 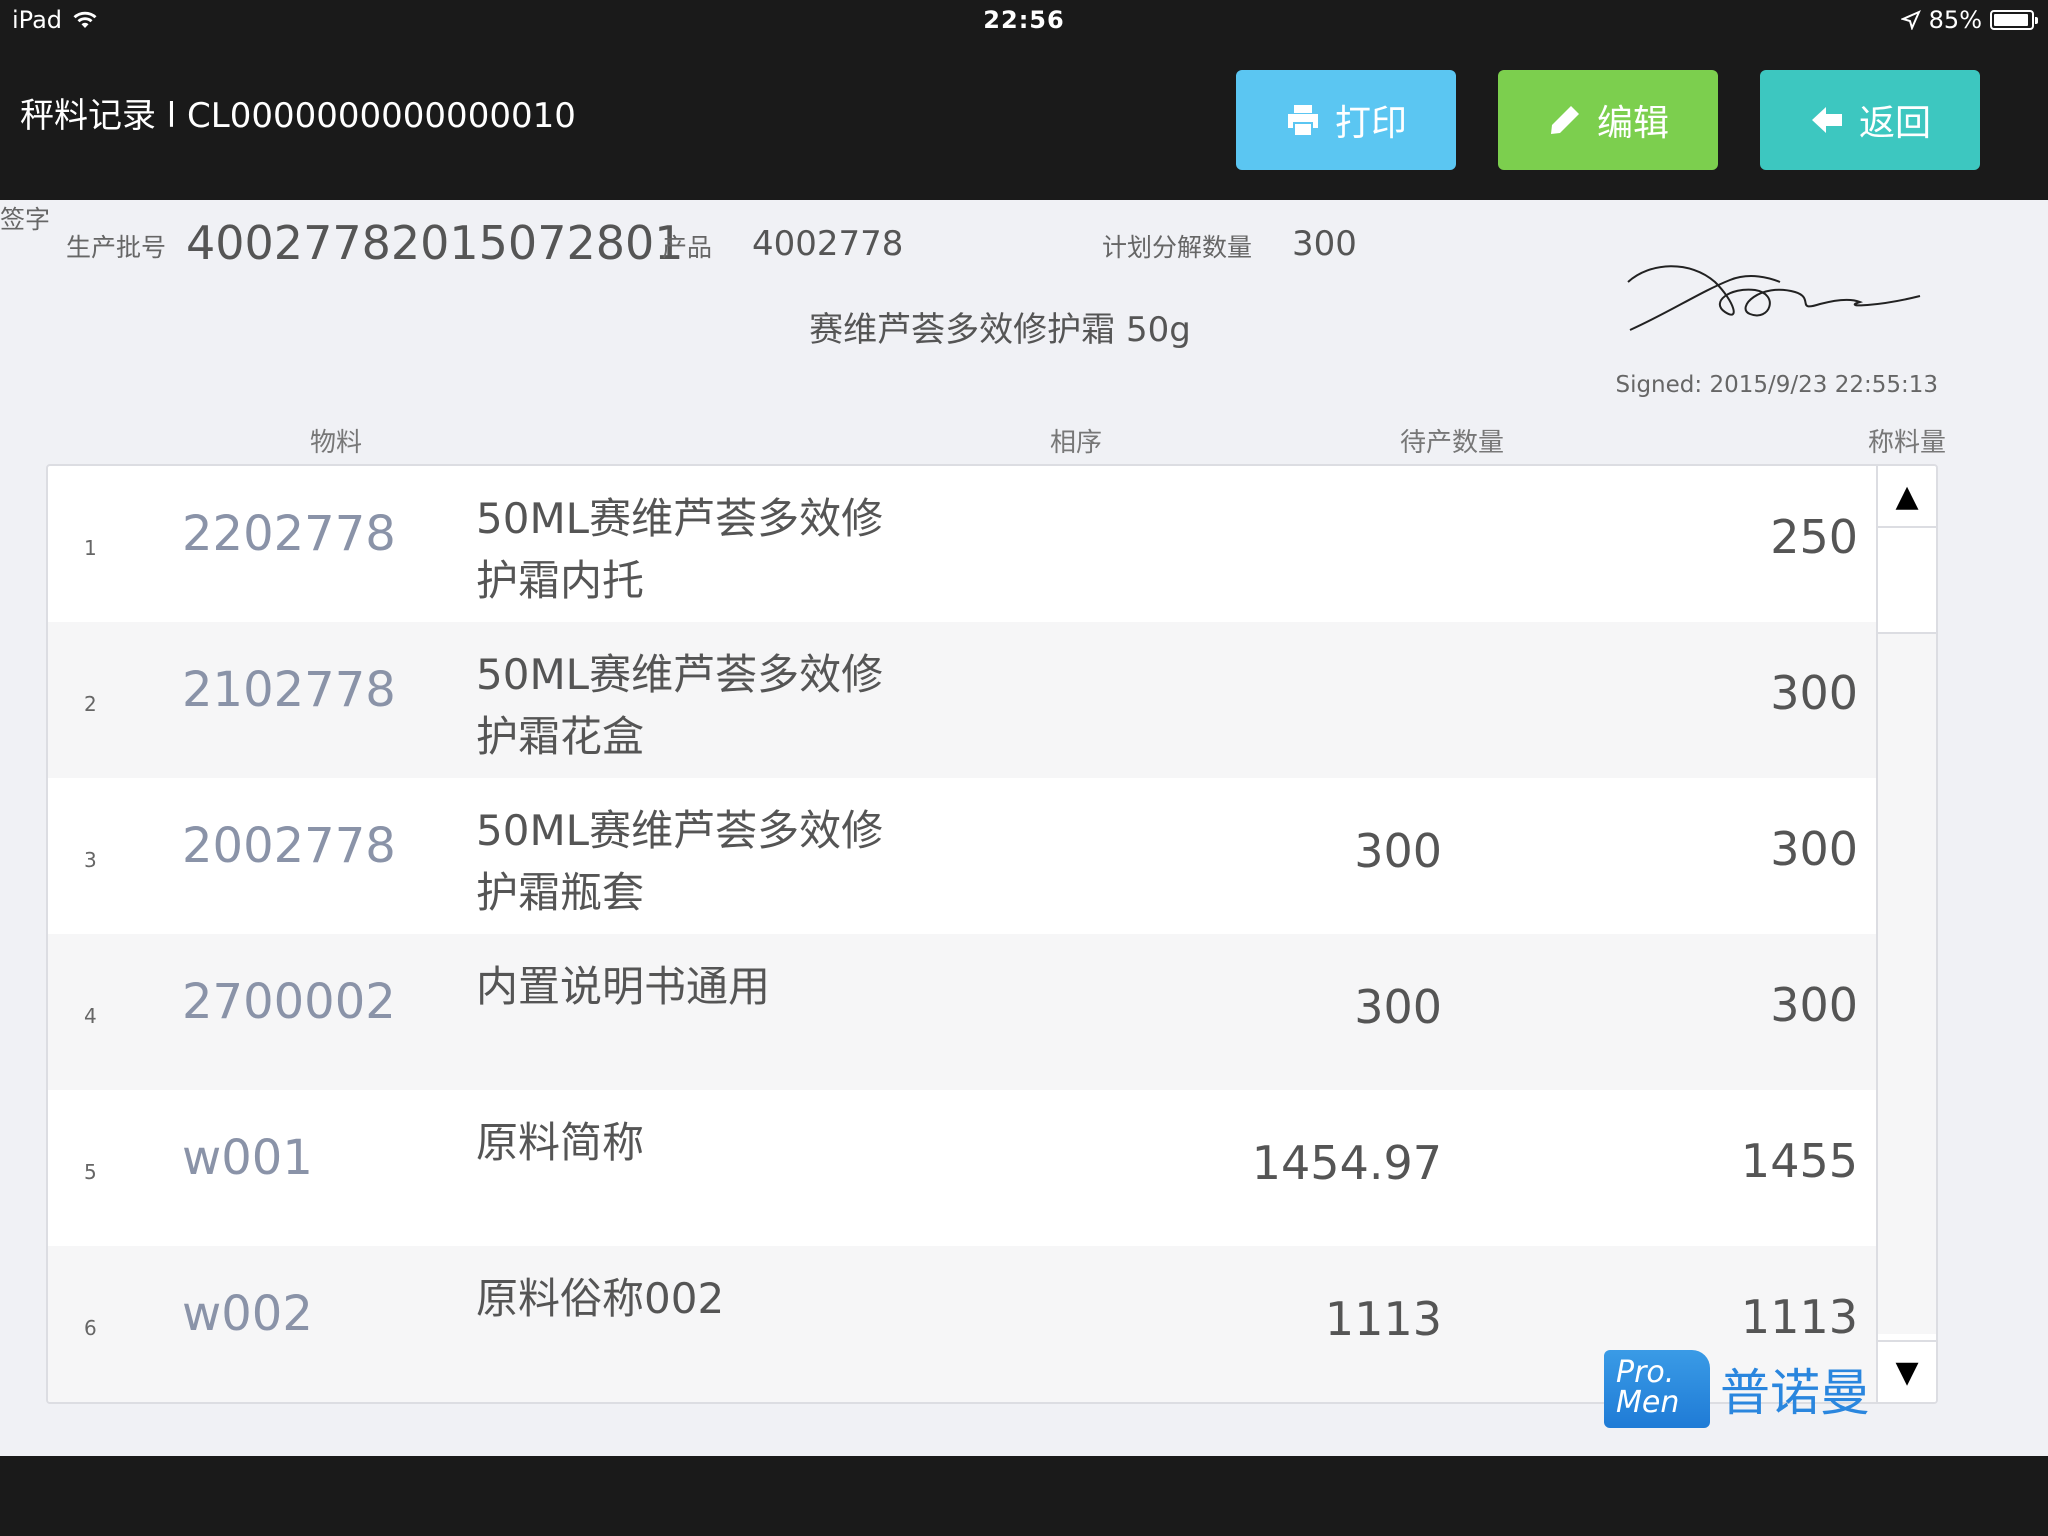 What do you see at coordinates (963, 856) in the screenshot?
I see `table-row: 3 2002778 50ML赛维芦荟多效修护霜瓶套 300 300` at bounding box center [963, 856].